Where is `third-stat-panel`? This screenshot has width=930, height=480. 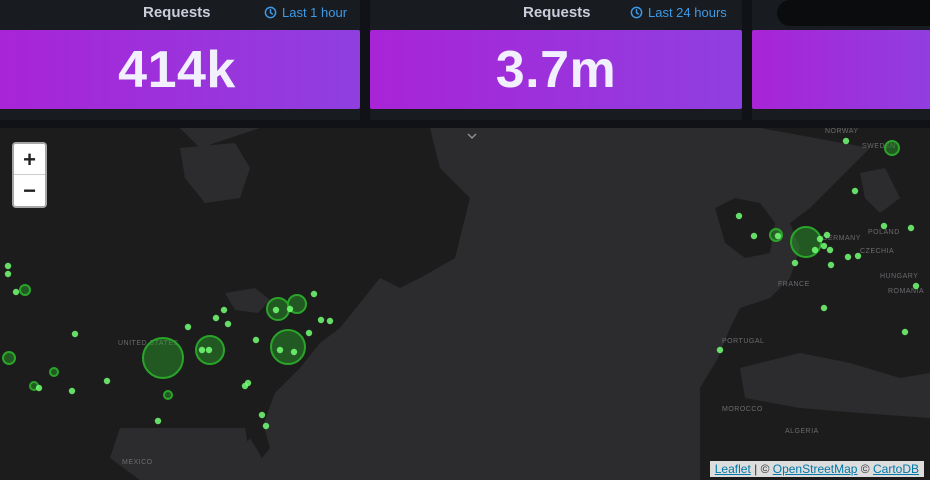 third-stat-panel is located at coordinates (841, 60).